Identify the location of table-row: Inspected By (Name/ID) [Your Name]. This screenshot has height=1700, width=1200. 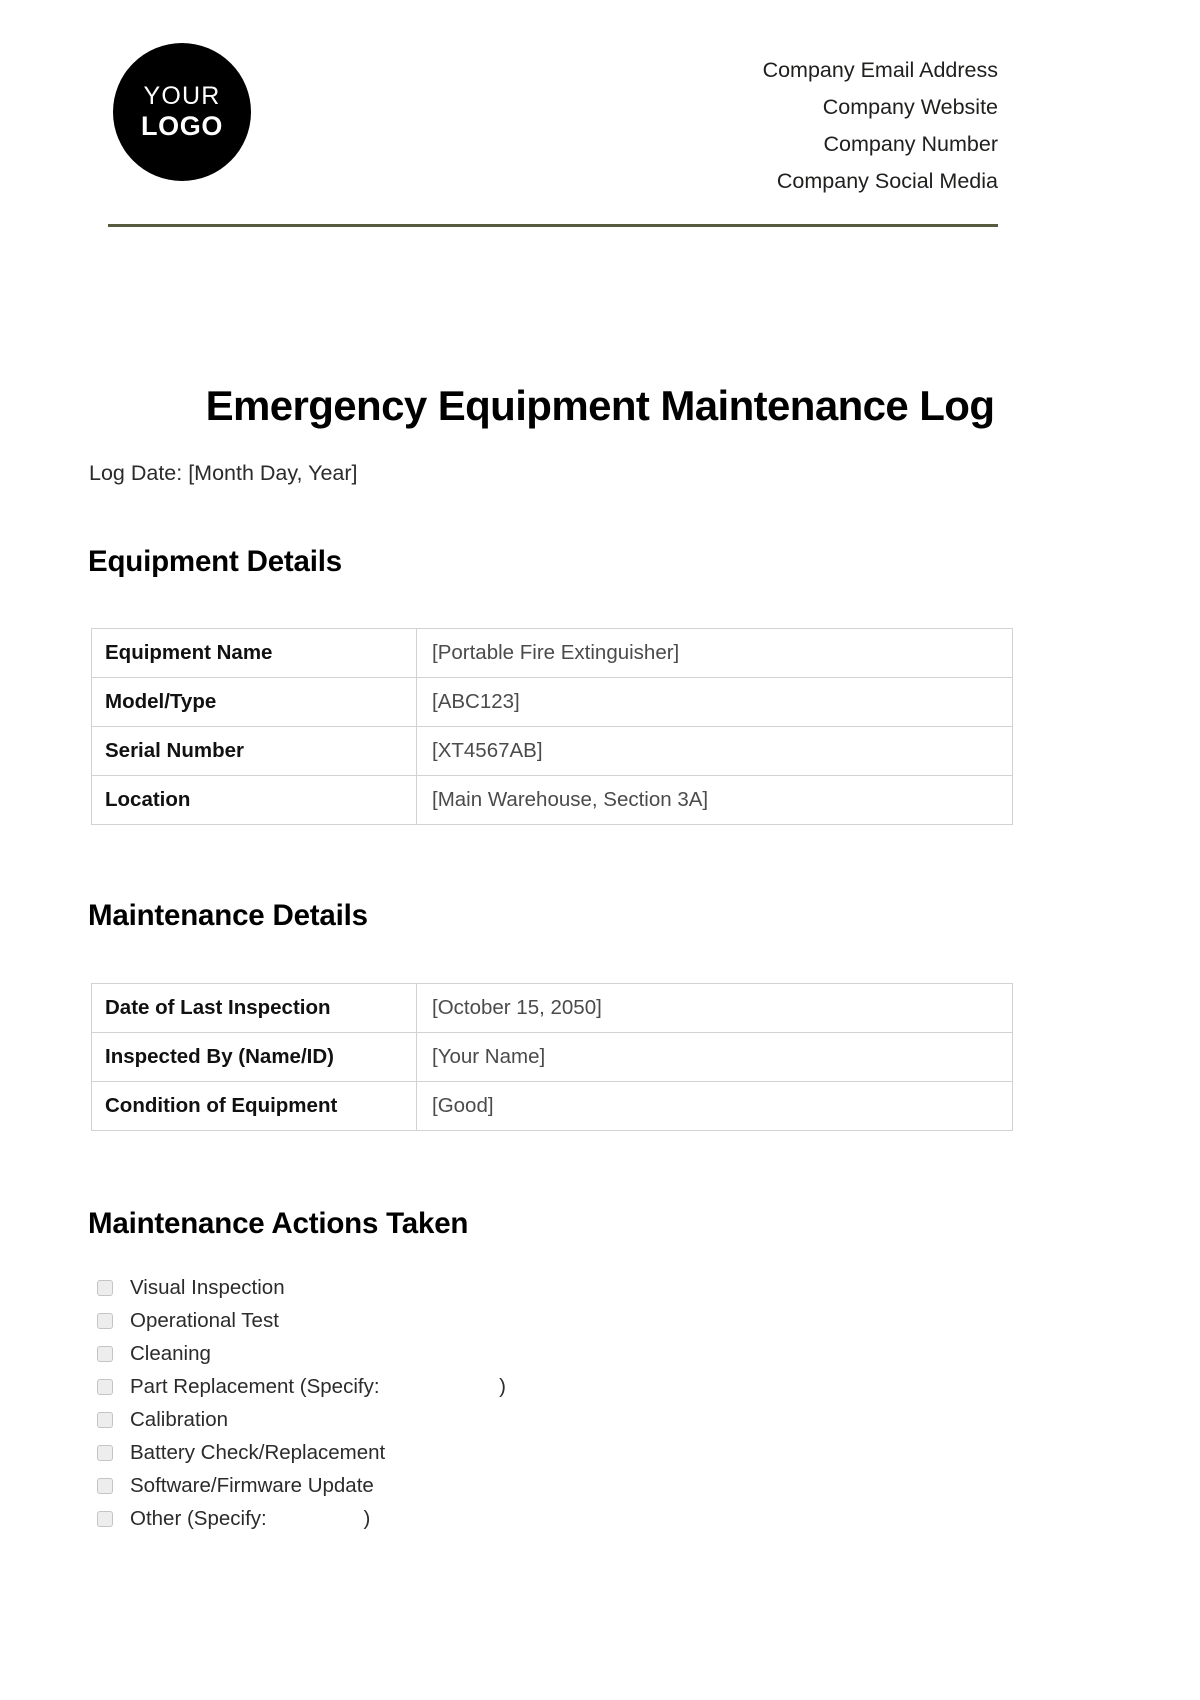
(552, 1057).